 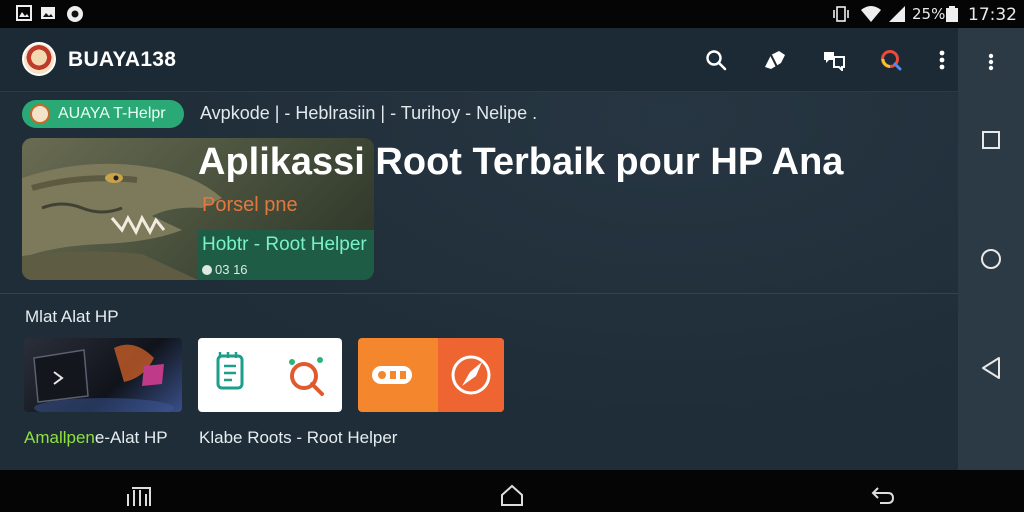 What do you see at coordinates (992, 15) in the screenshot?
I see `status-time: 17:32` at bounding box center [992, 15].